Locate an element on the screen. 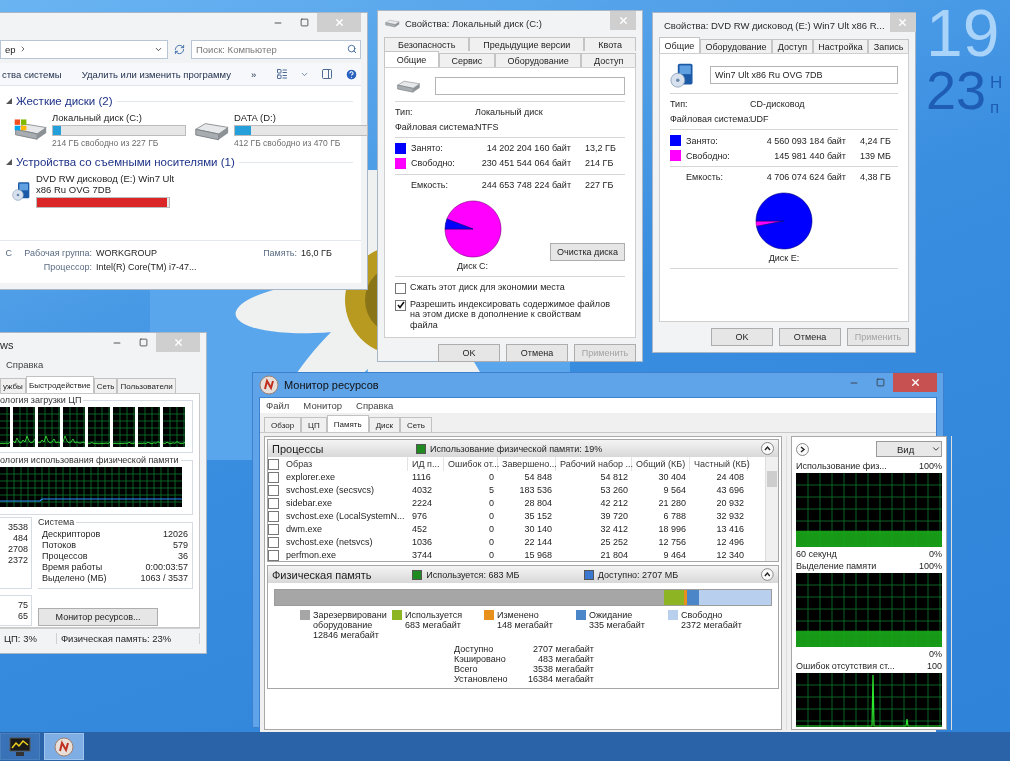 This screenshot has width=1010, height=761. legend-value: 683 мегабайт is located at coordinates (433, 625).